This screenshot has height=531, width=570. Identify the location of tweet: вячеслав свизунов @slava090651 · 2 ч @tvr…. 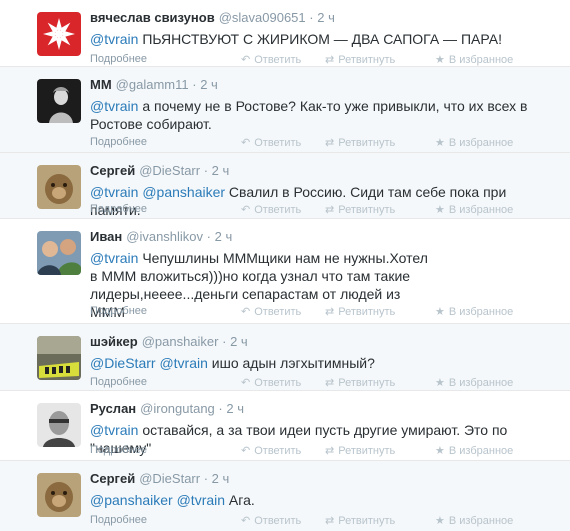
(285, 33).